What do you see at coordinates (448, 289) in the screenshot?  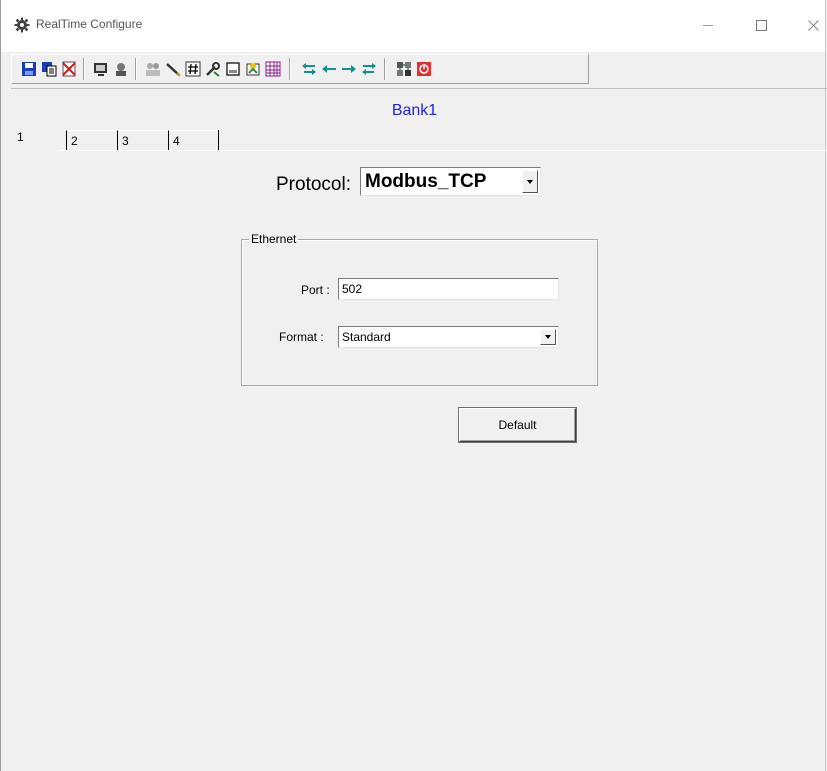 I see `port-input: 502` at bounding box center [448, 289].